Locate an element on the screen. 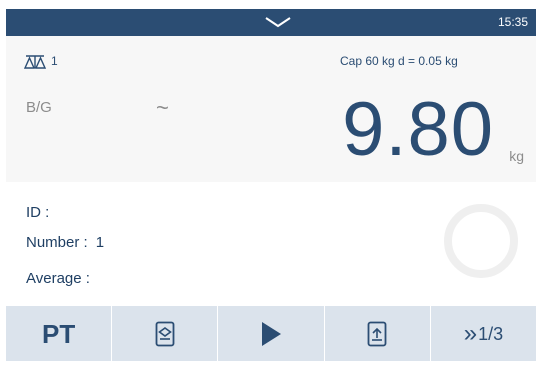  id-label: ID : is located at coordinates (38, 212).